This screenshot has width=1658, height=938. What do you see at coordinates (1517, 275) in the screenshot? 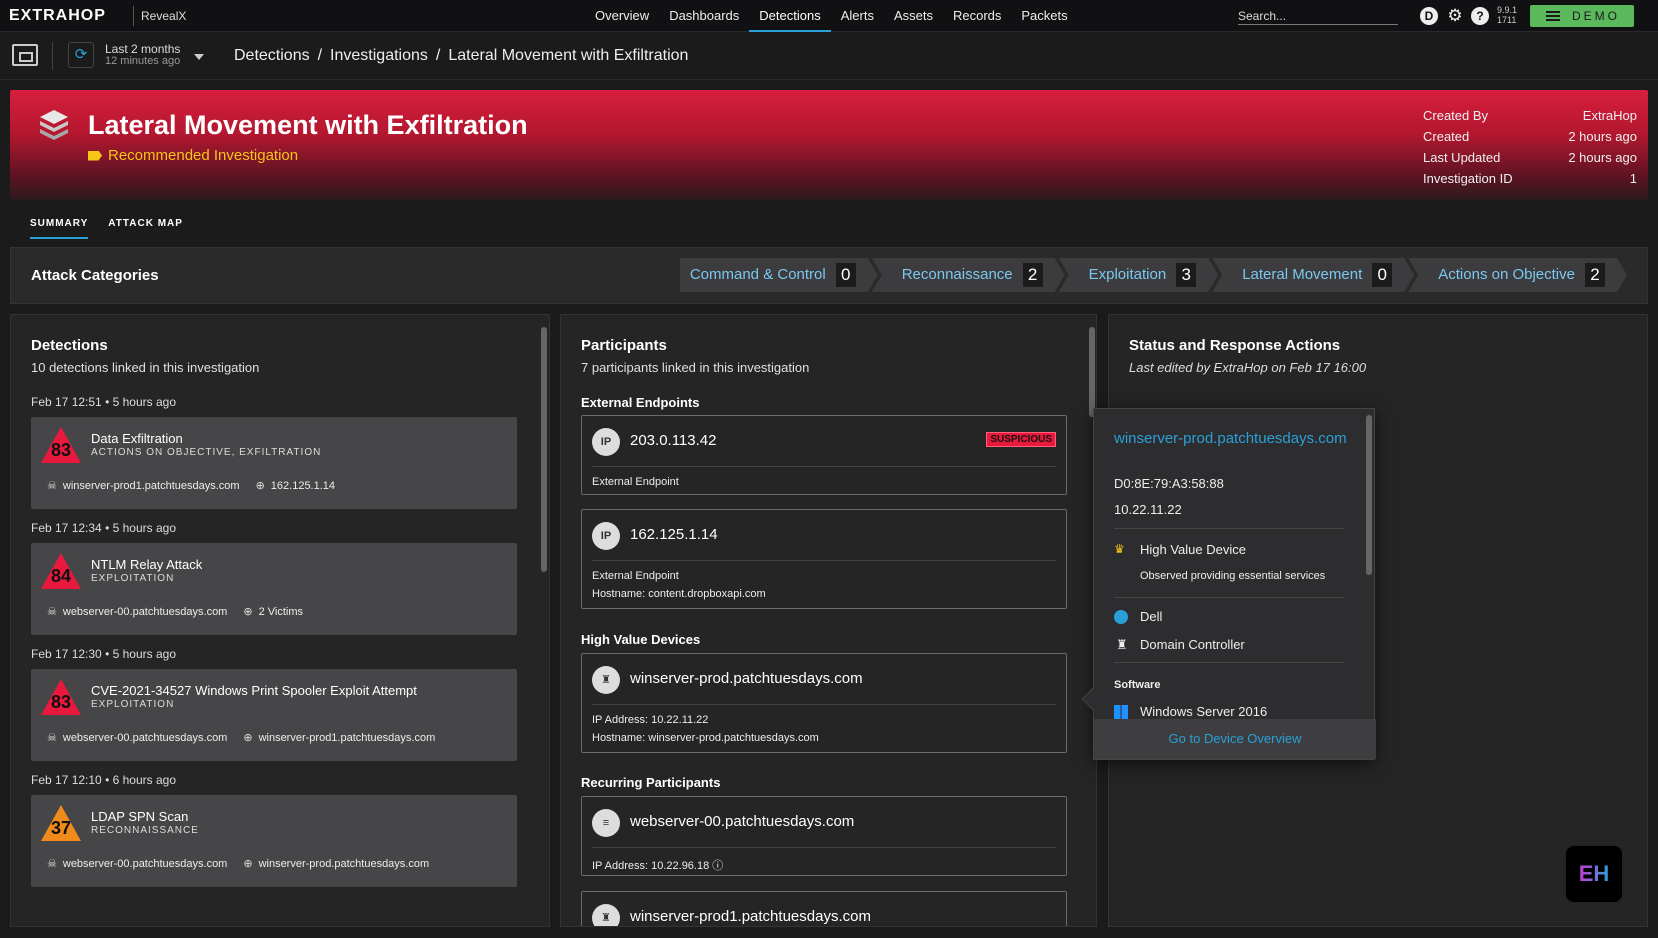
I see `category-actions-on-objective: Actions on Objective 2` at bounding box center [1517, 275].